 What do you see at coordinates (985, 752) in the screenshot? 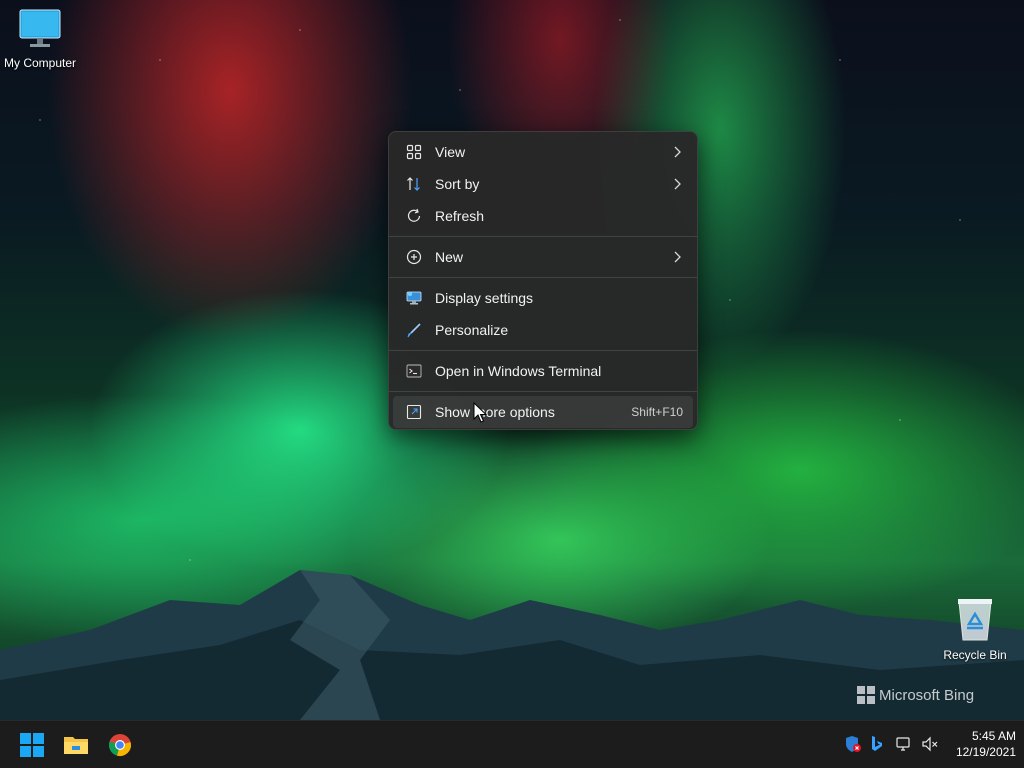
I see `clock-date: 12/19/2021` at bounding box center [985, 752].